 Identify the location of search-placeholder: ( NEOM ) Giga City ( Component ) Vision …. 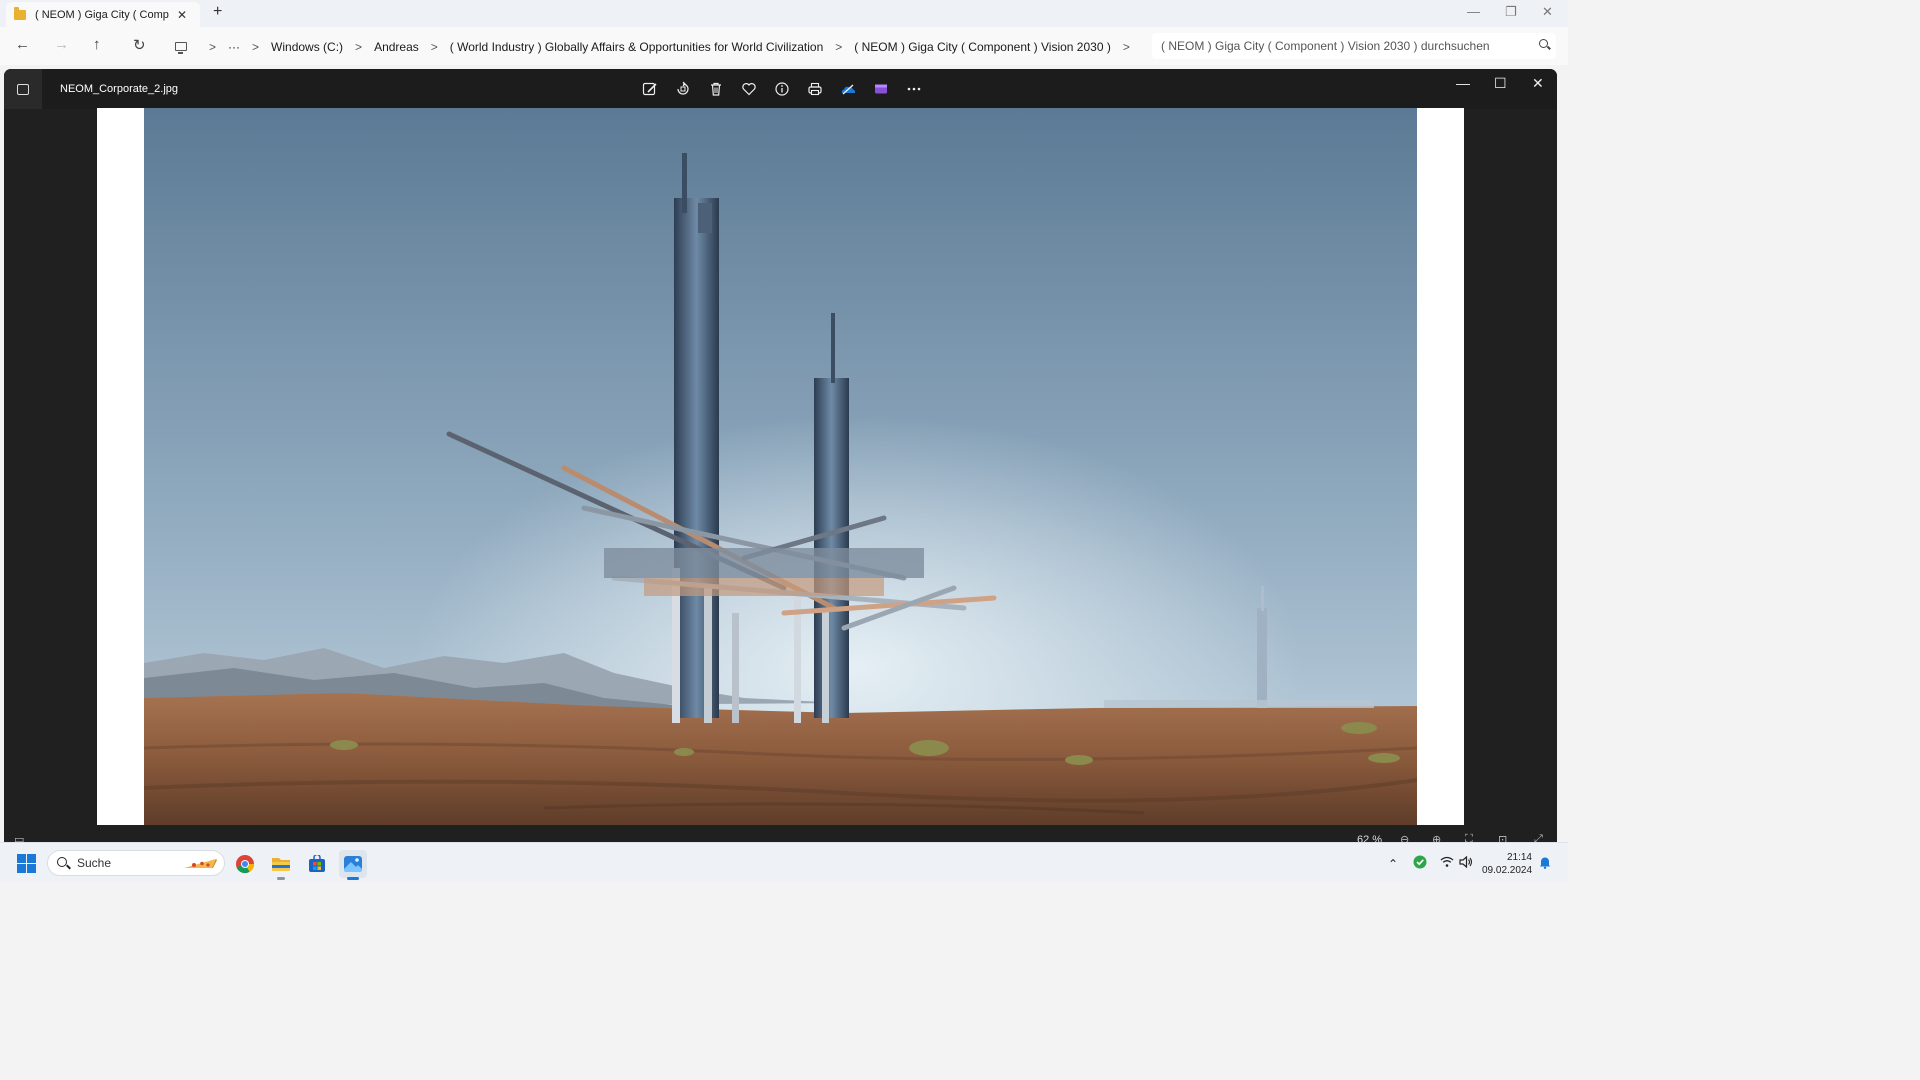
(1325, 46).